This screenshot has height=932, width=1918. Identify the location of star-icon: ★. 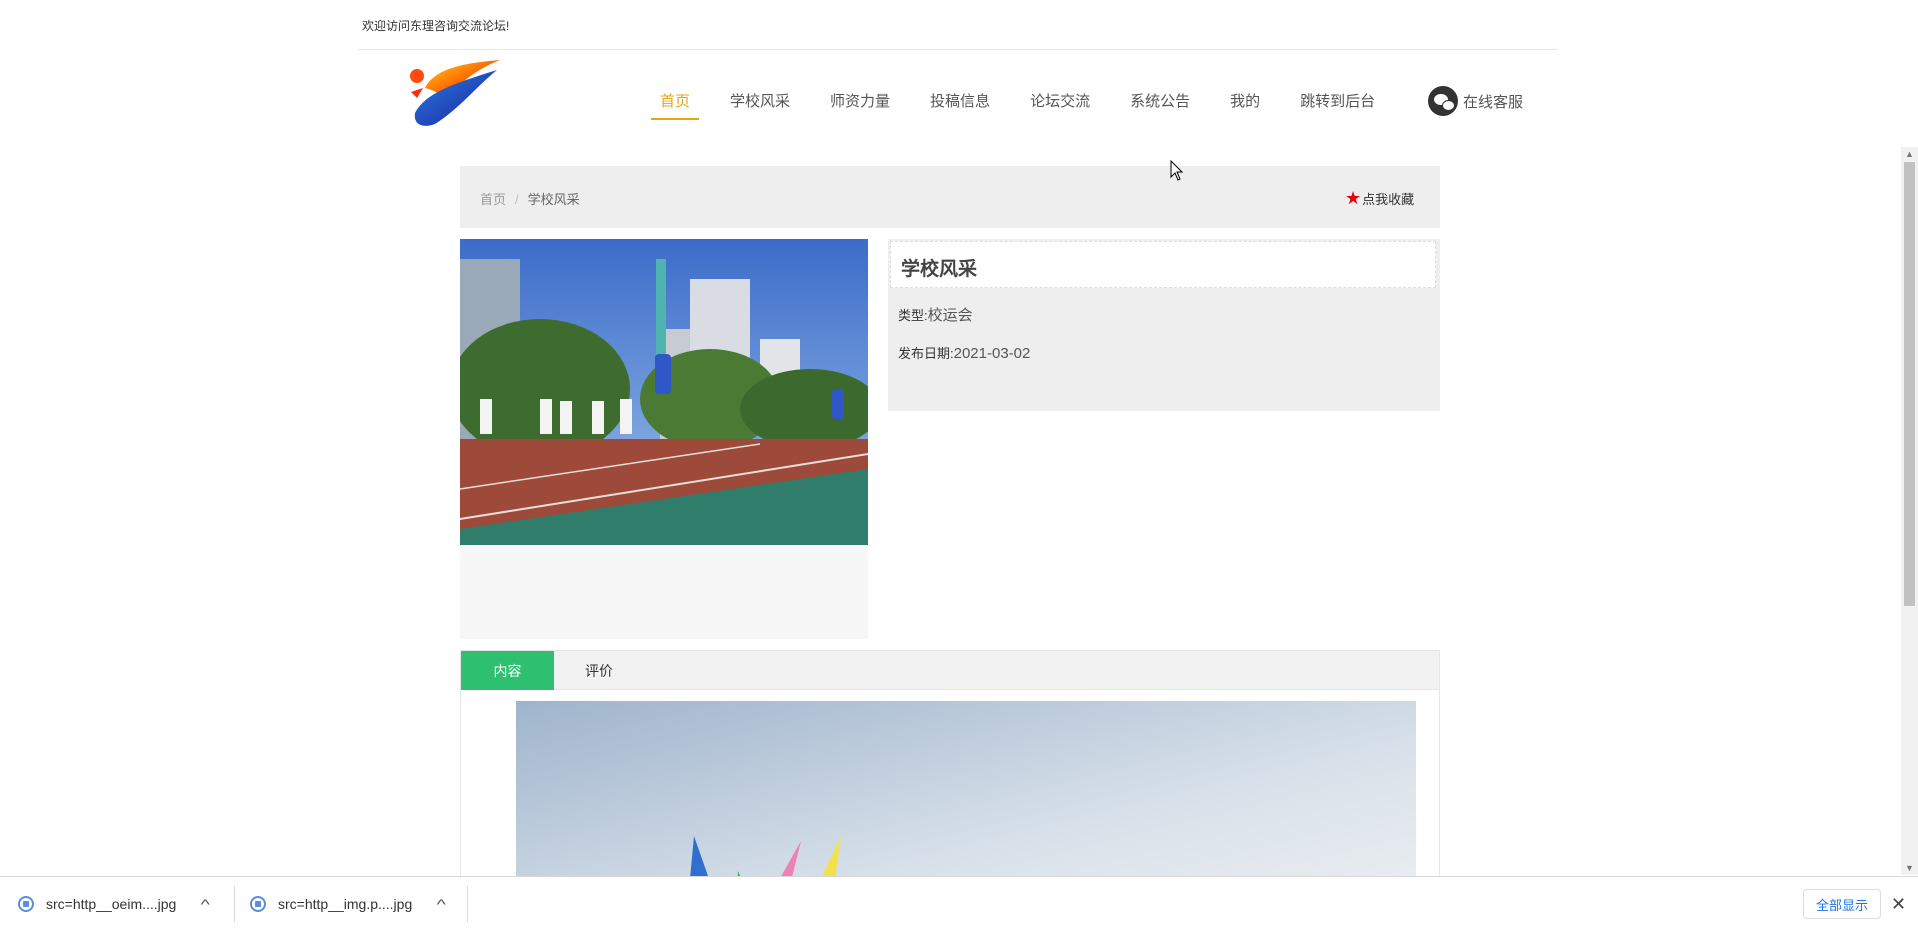
(1353, 198).